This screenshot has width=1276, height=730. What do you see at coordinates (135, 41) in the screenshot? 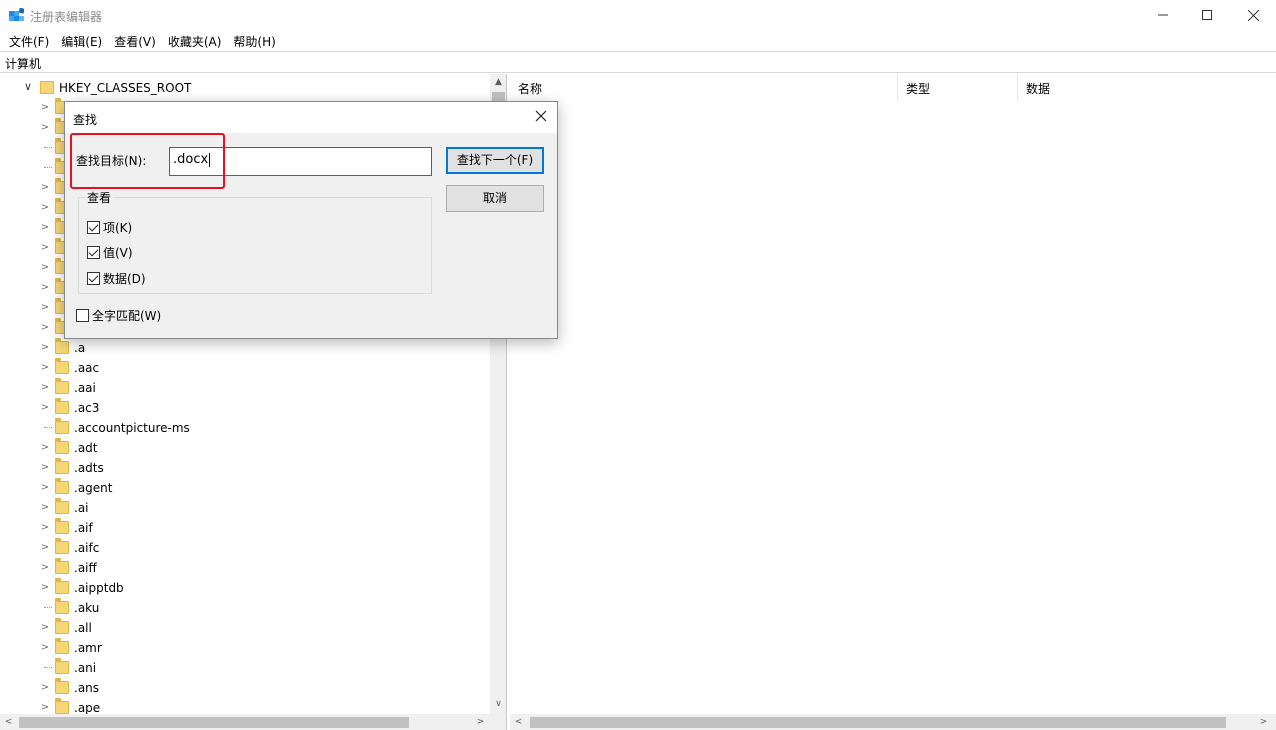
I see `menu-view: 查看(V)` at bounding box center [135, 41].